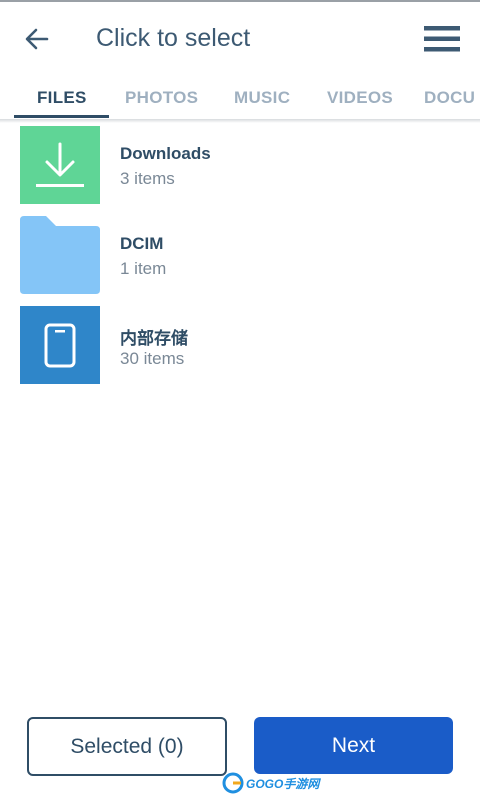  I want to click on arrow-left-icon, so click(37, 39).